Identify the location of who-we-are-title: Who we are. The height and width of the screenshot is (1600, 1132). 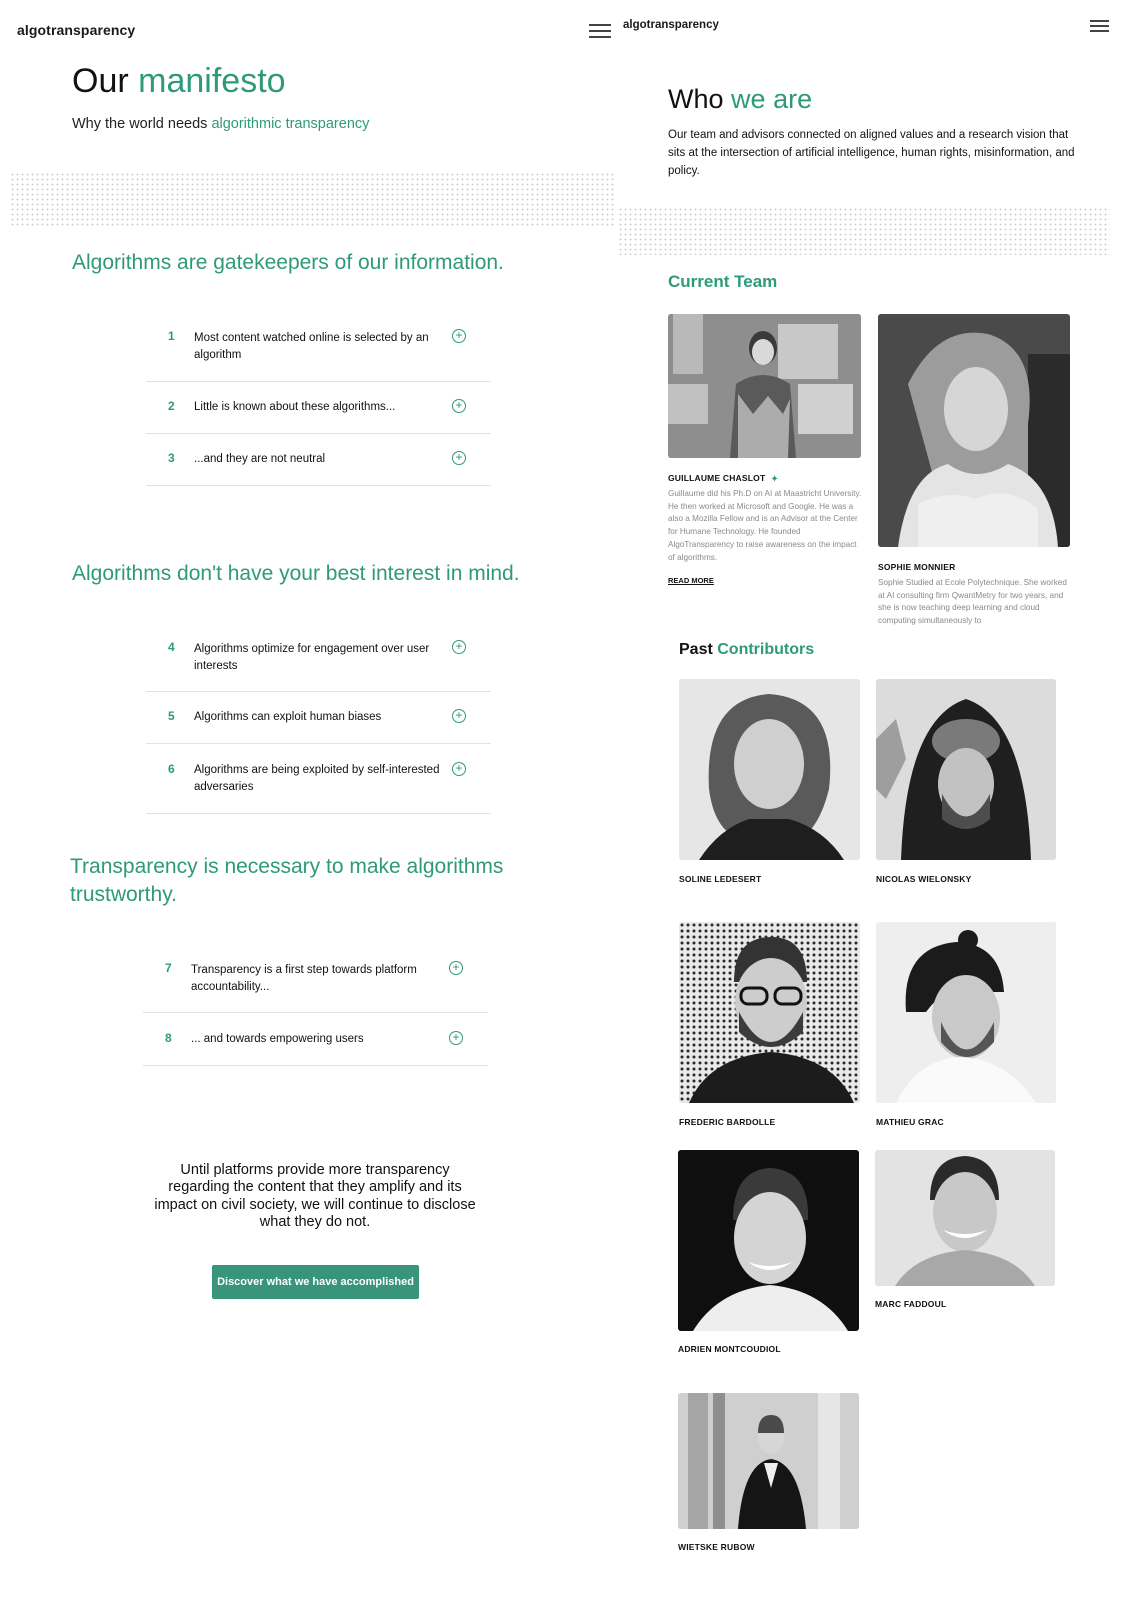
(740, 99).